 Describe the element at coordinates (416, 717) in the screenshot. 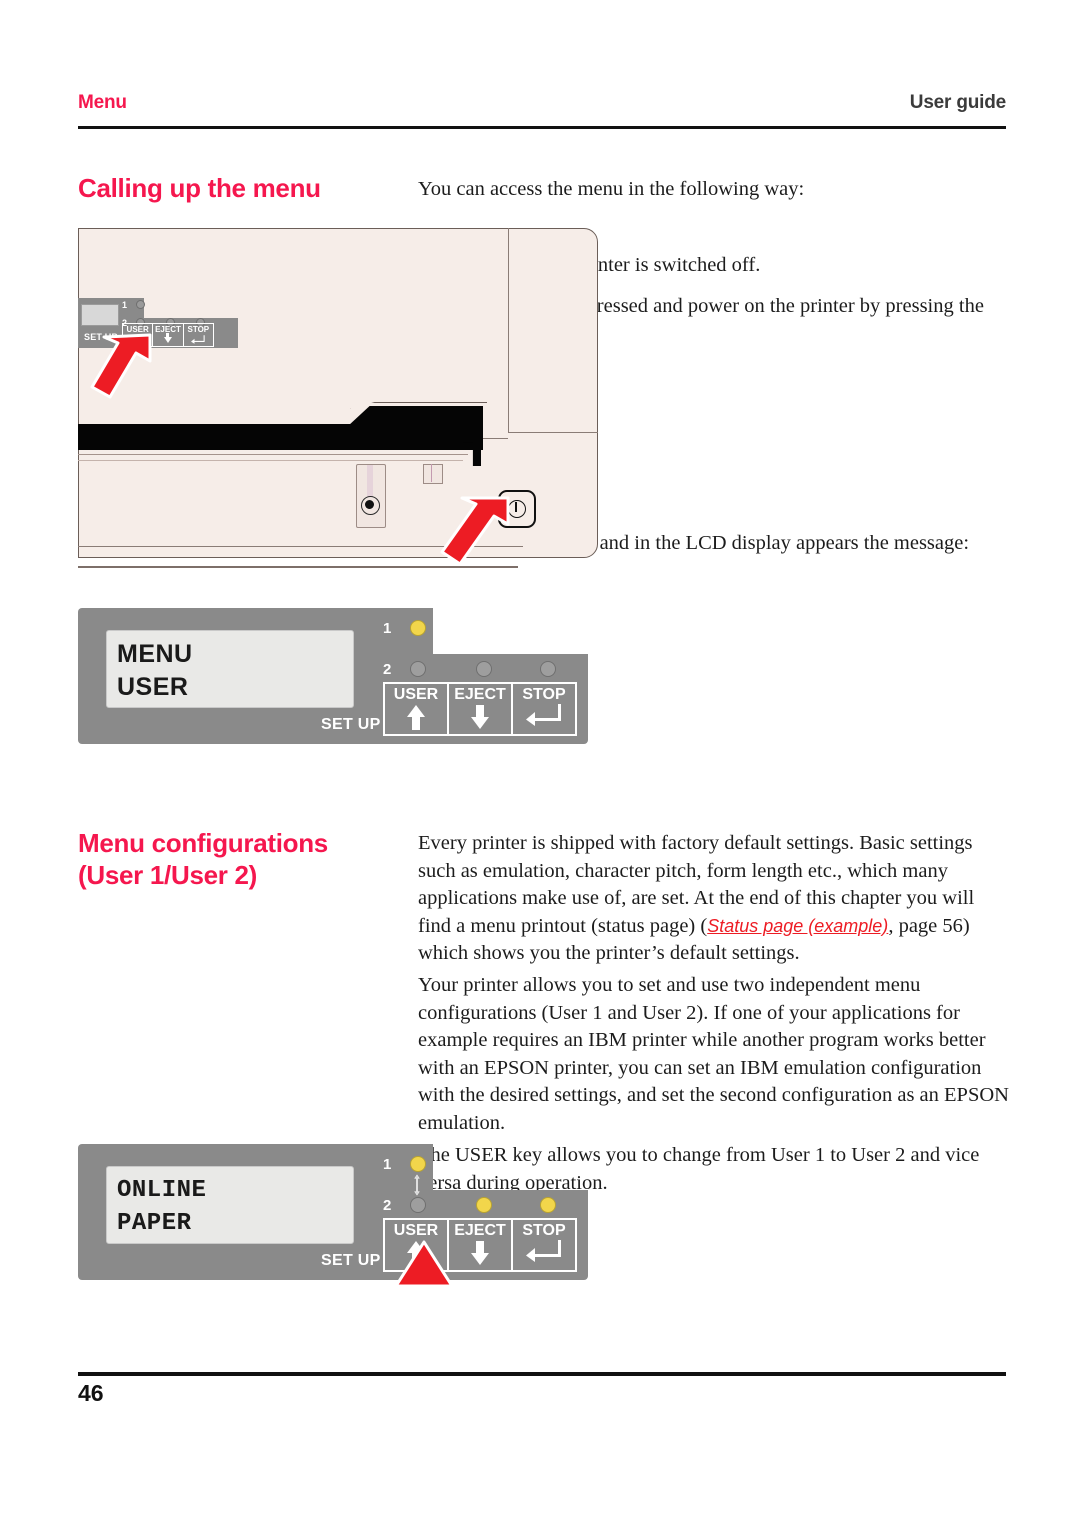

I see `up-arrow-icon` at that location.